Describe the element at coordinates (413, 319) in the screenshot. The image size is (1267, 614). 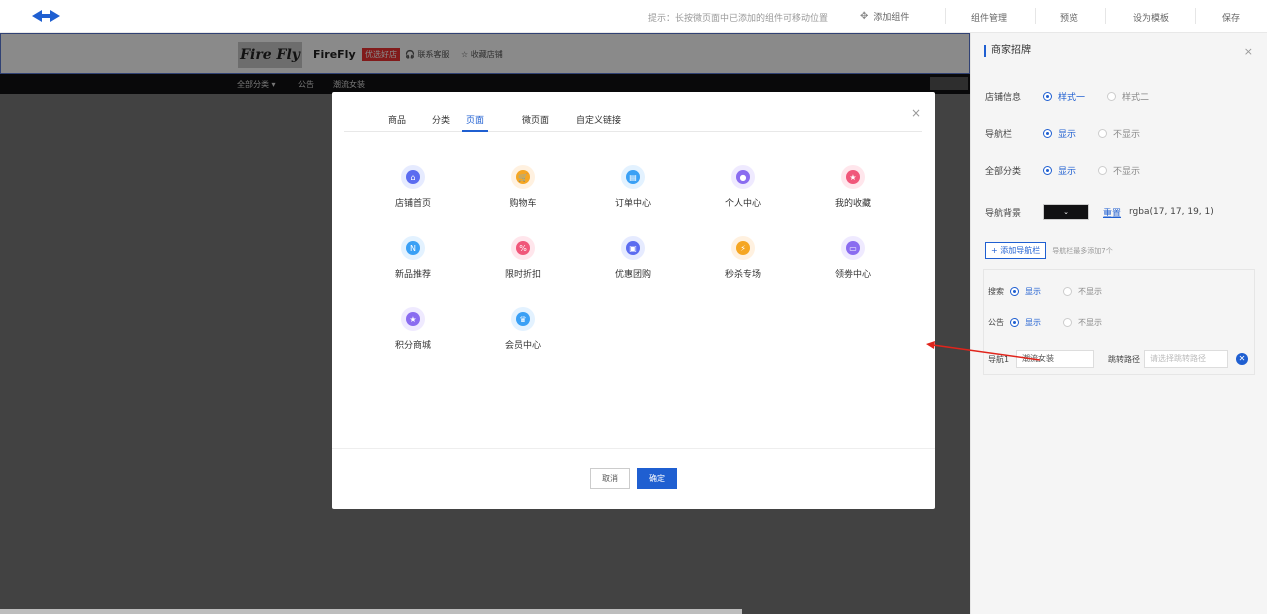
I see `points-icon: ★` at that location.